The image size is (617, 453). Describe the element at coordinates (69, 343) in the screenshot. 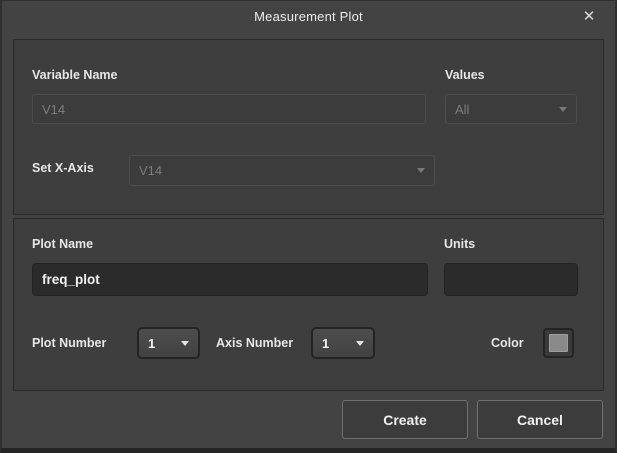

I see `plot-number-label: Plot Number` at that location.